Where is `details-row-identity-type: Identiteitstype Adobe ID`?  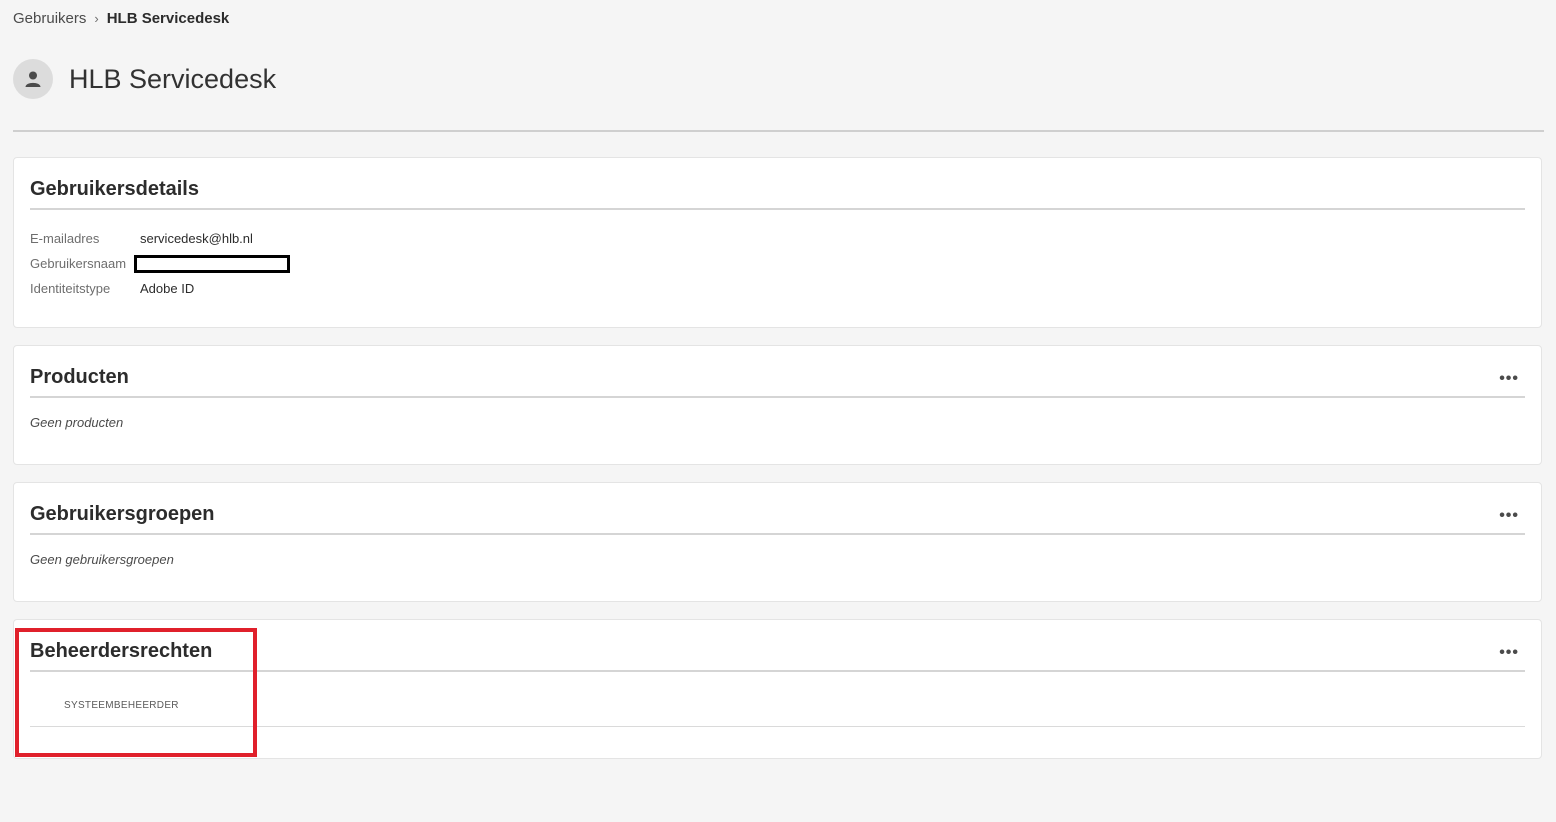
details-row-identity-type: Identiteitstype Adobe ID is located at coordinates (160, 288).